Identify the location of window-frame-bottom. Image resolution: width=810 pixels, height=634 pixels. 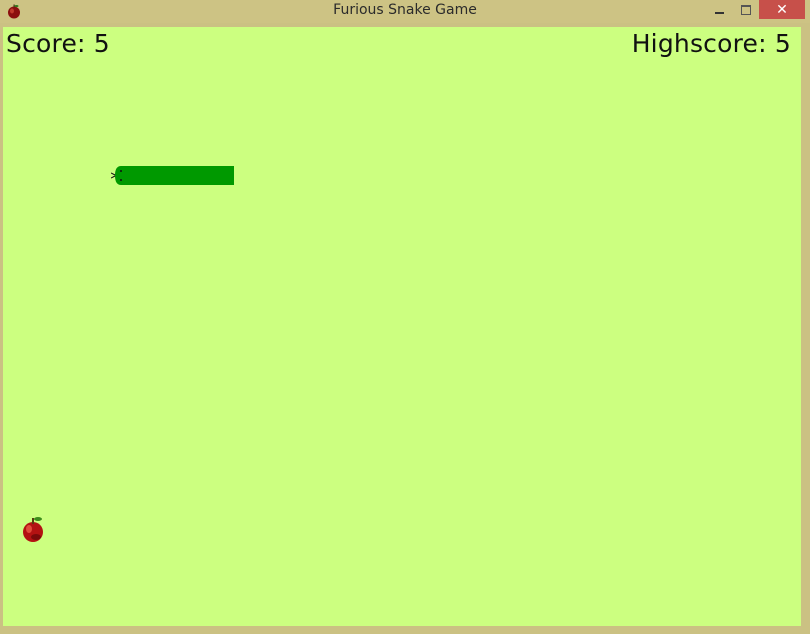
(405, 631).